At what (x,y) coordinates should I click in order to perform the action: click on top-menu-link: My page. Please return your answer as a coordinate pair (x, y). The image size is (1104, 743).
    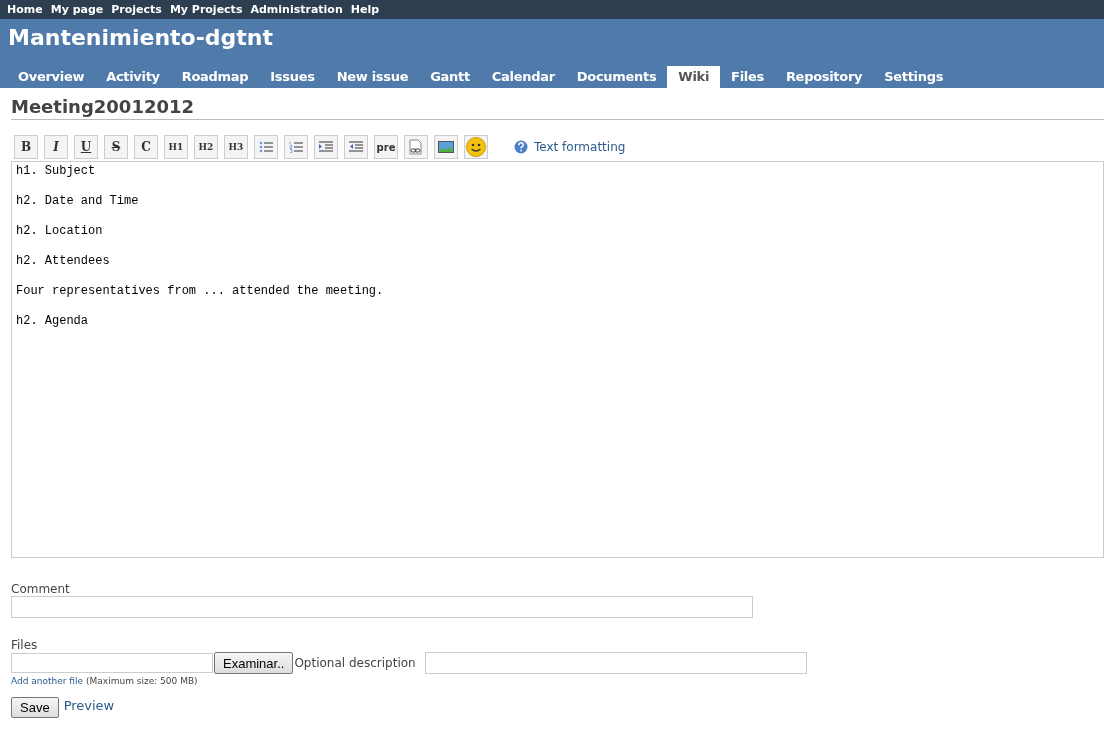
    Looking at the image, I should click on (77, 9).